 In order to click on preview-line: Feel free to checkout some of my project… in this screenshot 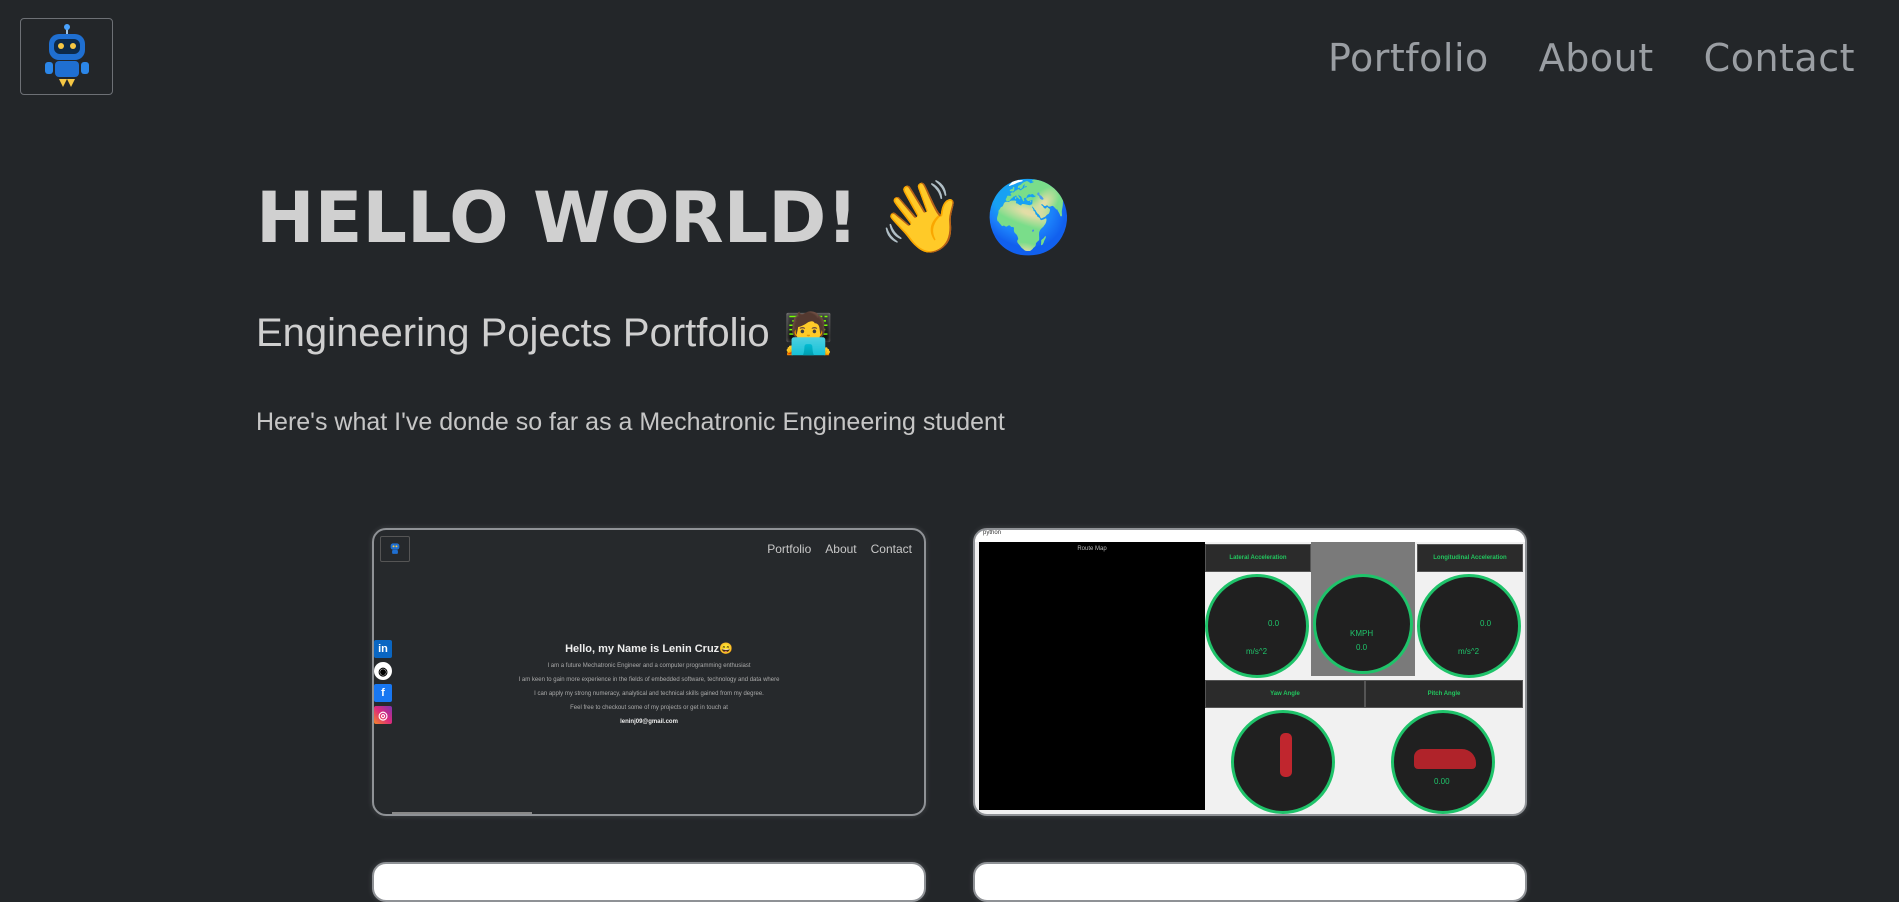, I will do `click(649, 708)`.